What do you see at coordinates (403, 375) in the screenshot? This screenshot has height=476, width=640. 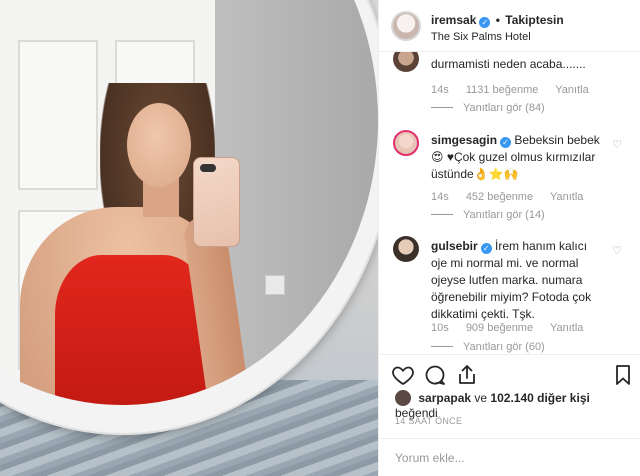 I see `heart-icon` at bounding box center [403, 375].